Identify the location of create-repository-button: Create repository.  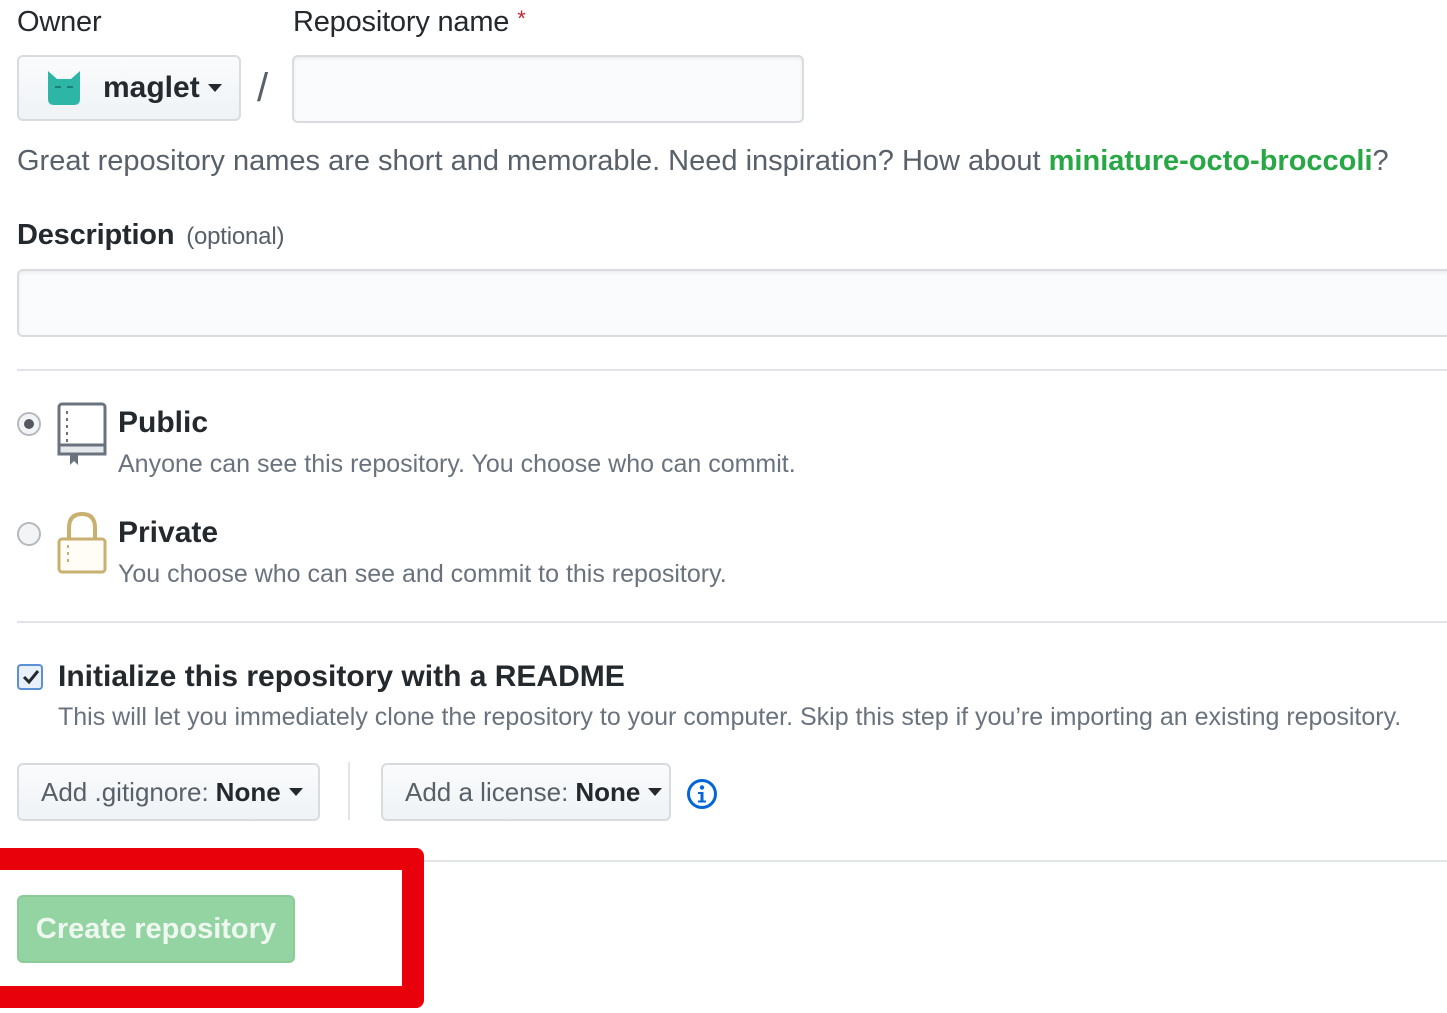
(156, 929).